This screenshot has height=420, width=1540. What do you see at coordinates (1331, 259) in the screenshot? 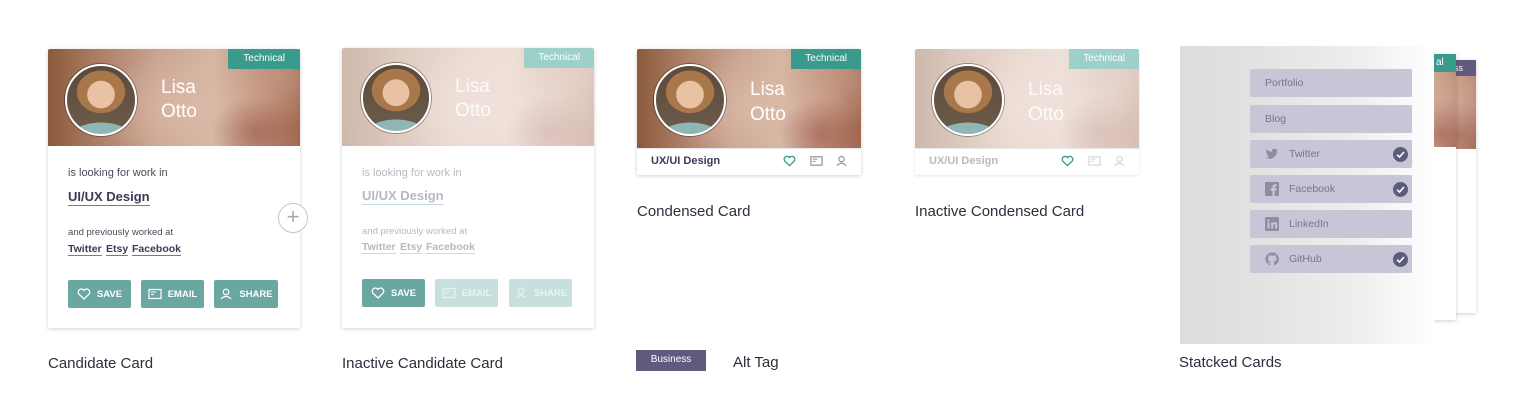
I see `link-github: GitHub` at bounding box center [1331, 259].